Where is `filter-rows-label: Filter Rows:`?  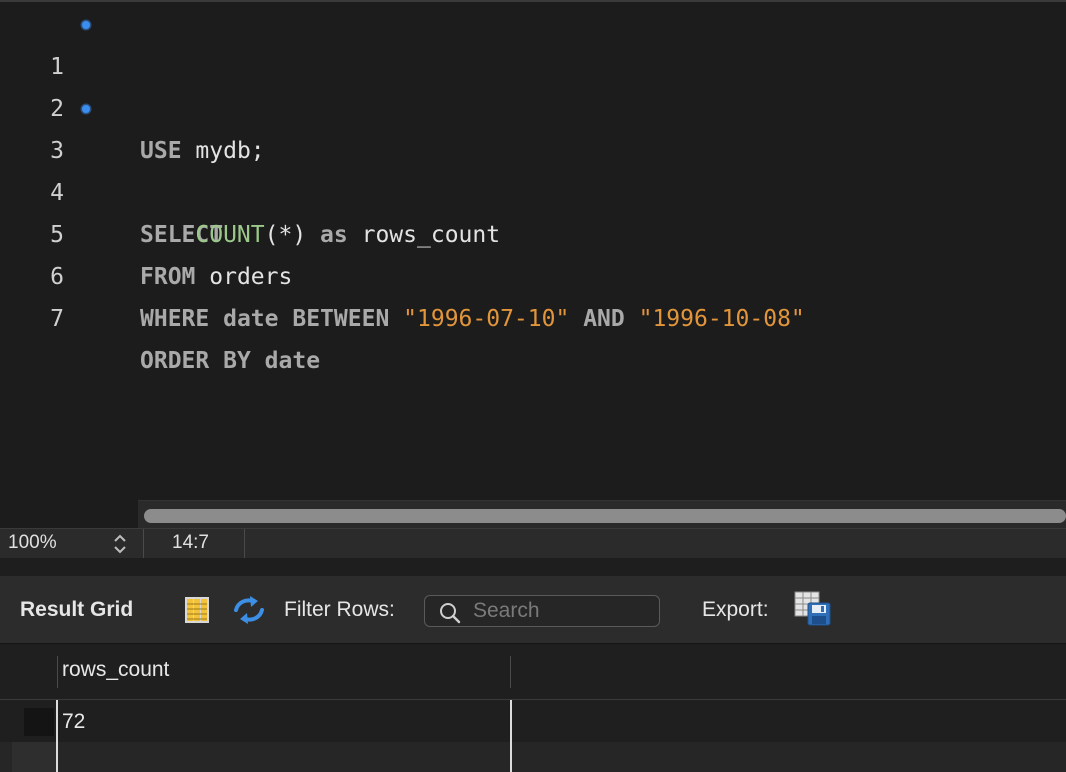
filter-rows-label: Filter Rows: is located at coordinates (339, 609).